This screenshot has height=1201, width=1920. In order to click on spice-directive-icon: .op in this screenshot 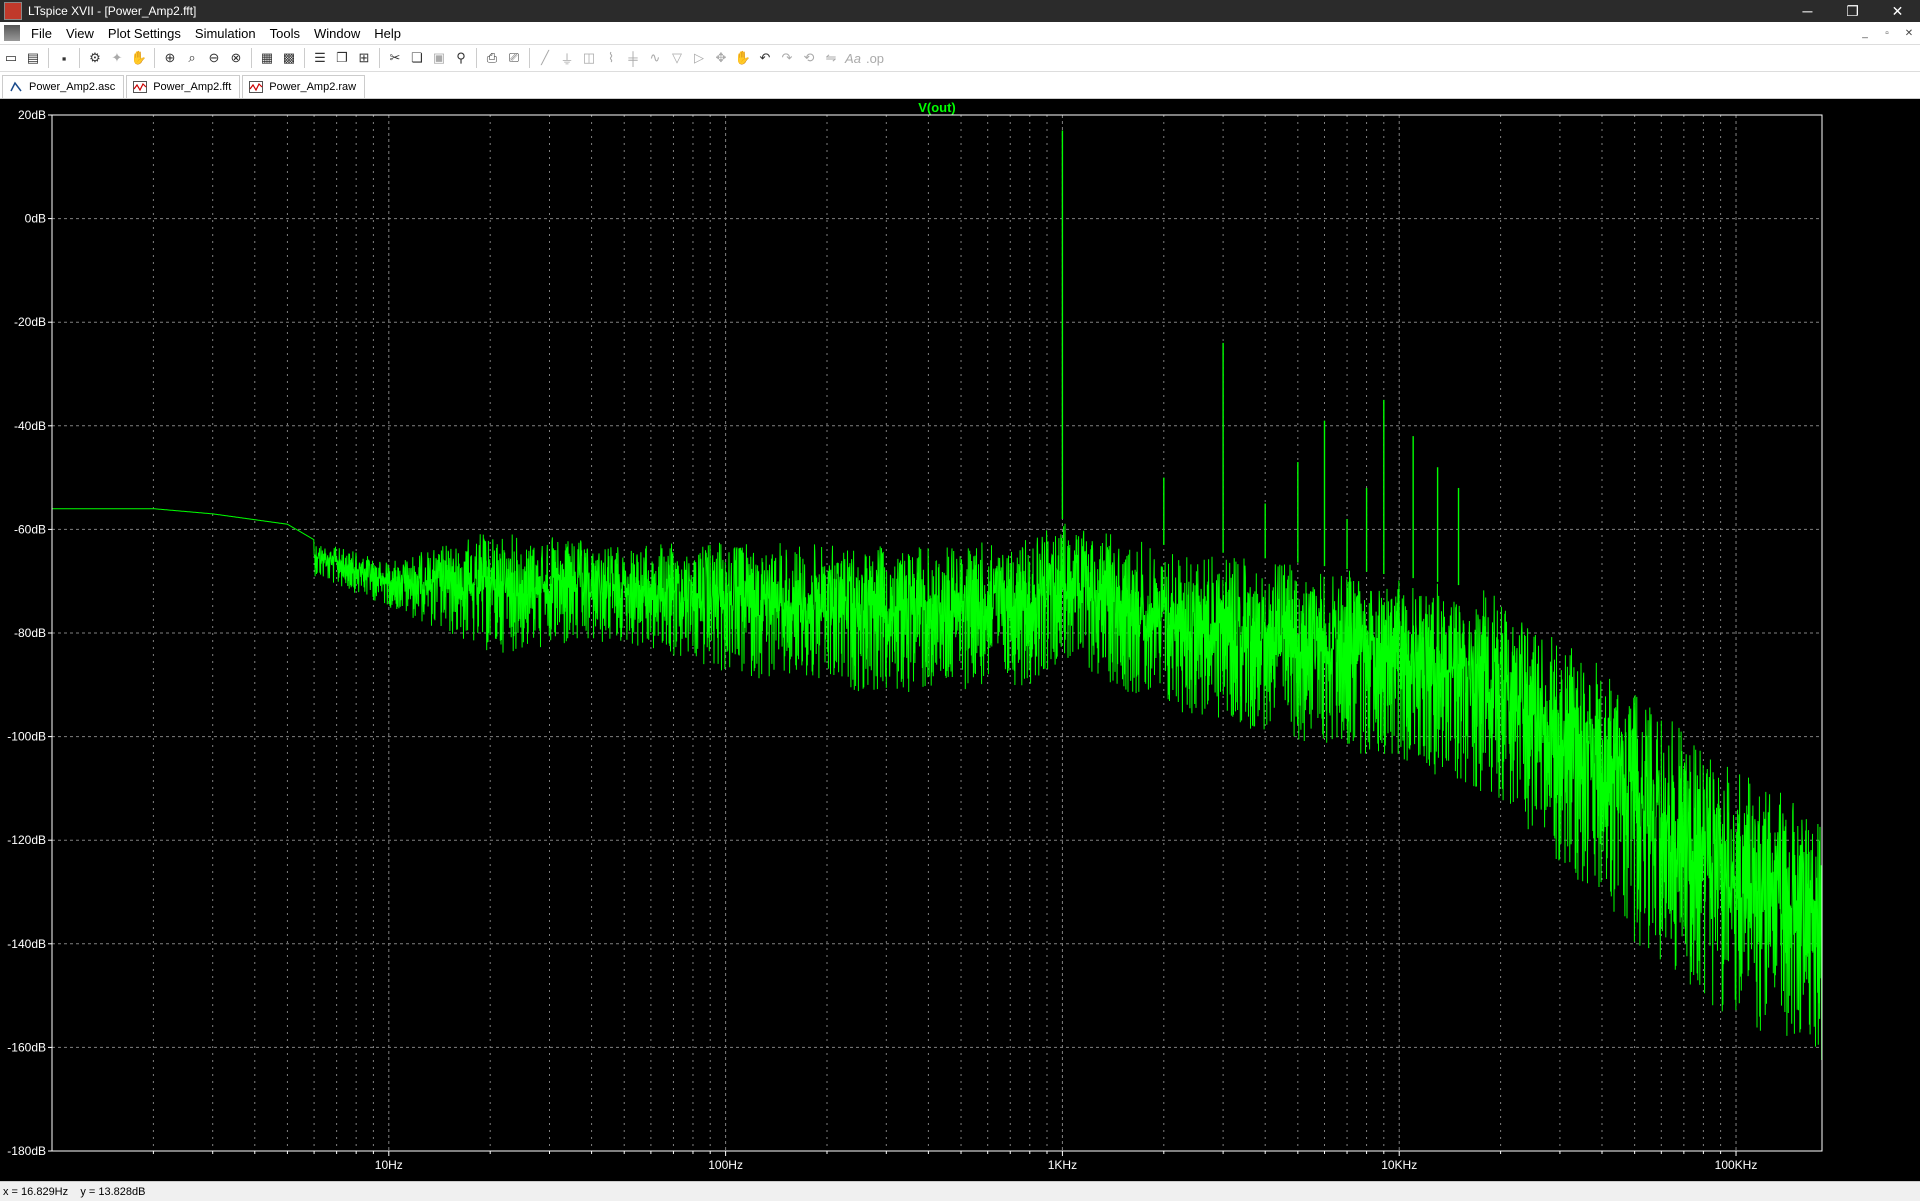, I will do `click(875, 58)`.